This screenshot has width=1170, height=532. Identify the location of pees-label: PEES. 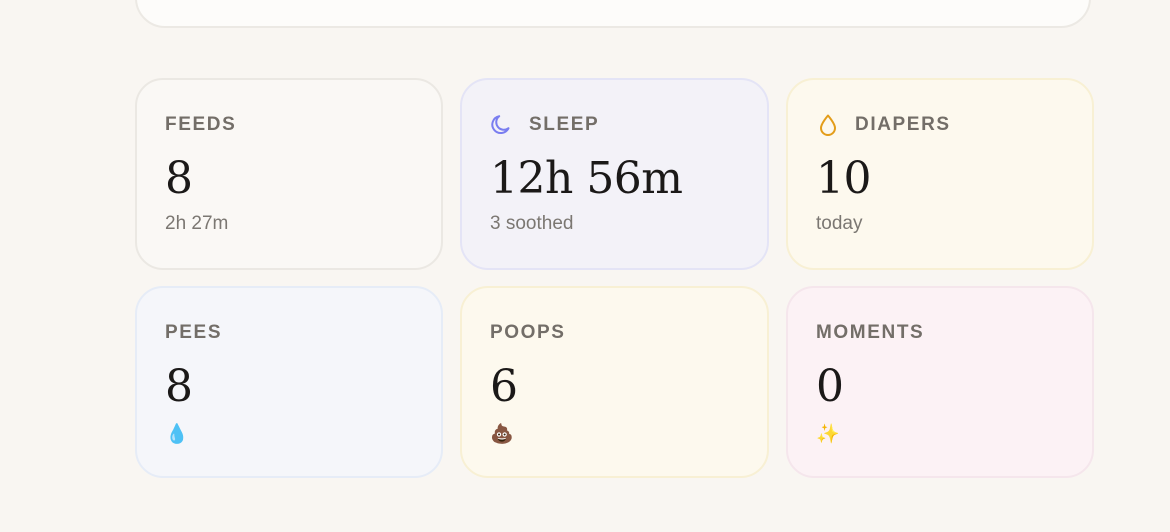
(194, 332).